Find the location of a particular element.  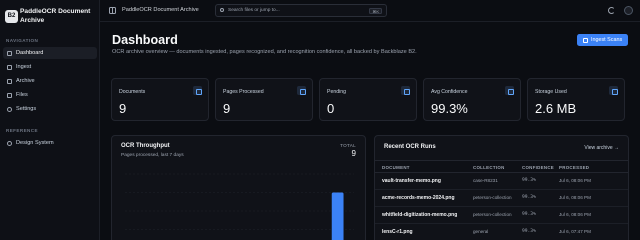

sidebar-item-settings: Settings is located at coordinates (50, 109).